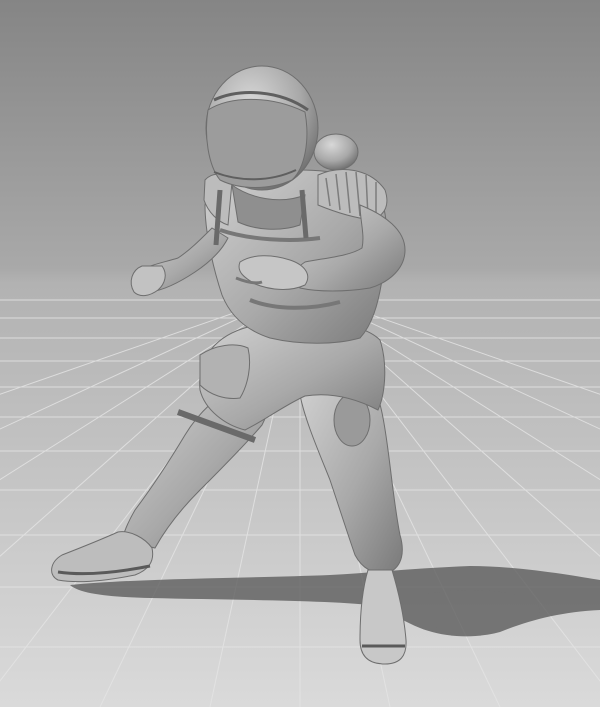 The height and width of the screenshot is (707, 600). Describe the element at coordinates (336, 152) in the screenshot. I see `backpack` at that location.